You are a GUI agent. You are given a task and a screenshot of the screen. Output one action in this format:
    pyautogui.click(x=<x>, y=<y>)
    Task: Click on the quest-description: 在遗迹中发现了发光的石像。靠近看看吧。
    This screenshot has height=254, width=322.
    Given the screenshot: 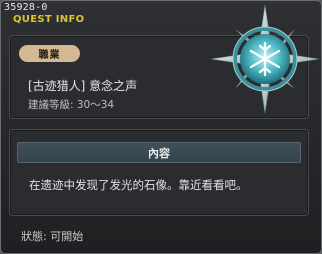 What is the action you would take?
    pyautogui.click(x=138, y=185)
    